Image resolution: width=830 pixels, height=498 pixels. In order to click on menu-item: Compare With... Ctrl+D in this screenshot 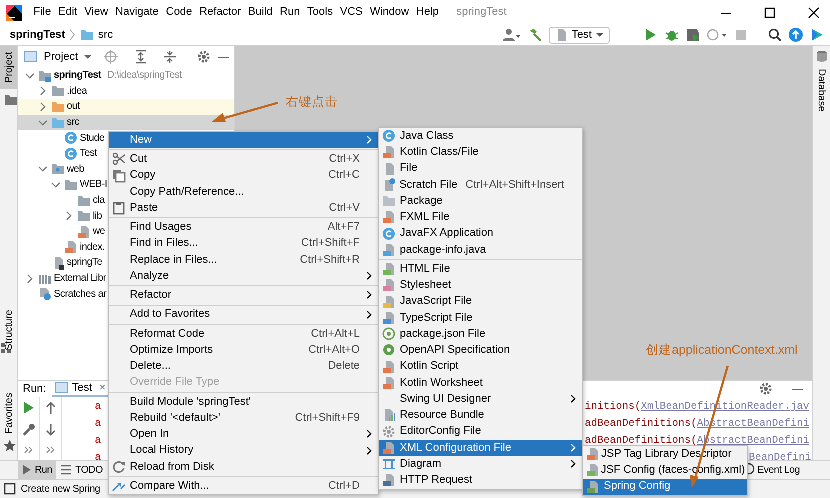, I will do `click(243, 486)`.